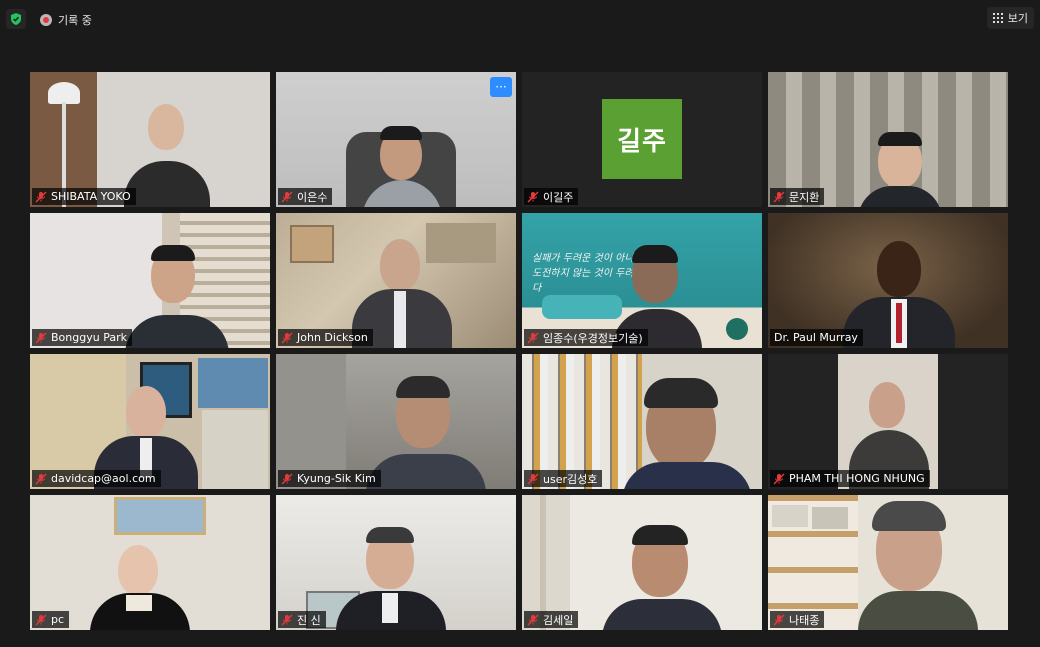  I want to click on participant-tile: 진 신, so click(396, 562).